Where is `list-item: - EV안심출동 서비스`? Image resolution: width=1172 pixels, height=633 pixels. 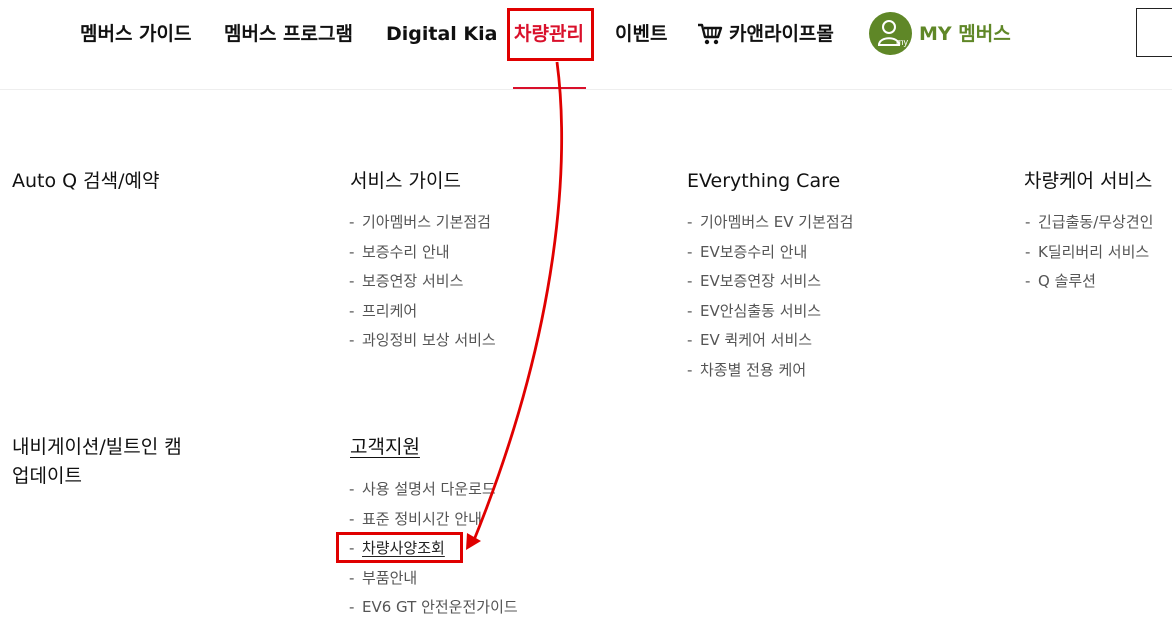 list-item: - EV안심출동 서비스 is located at coordinates (770, 312).